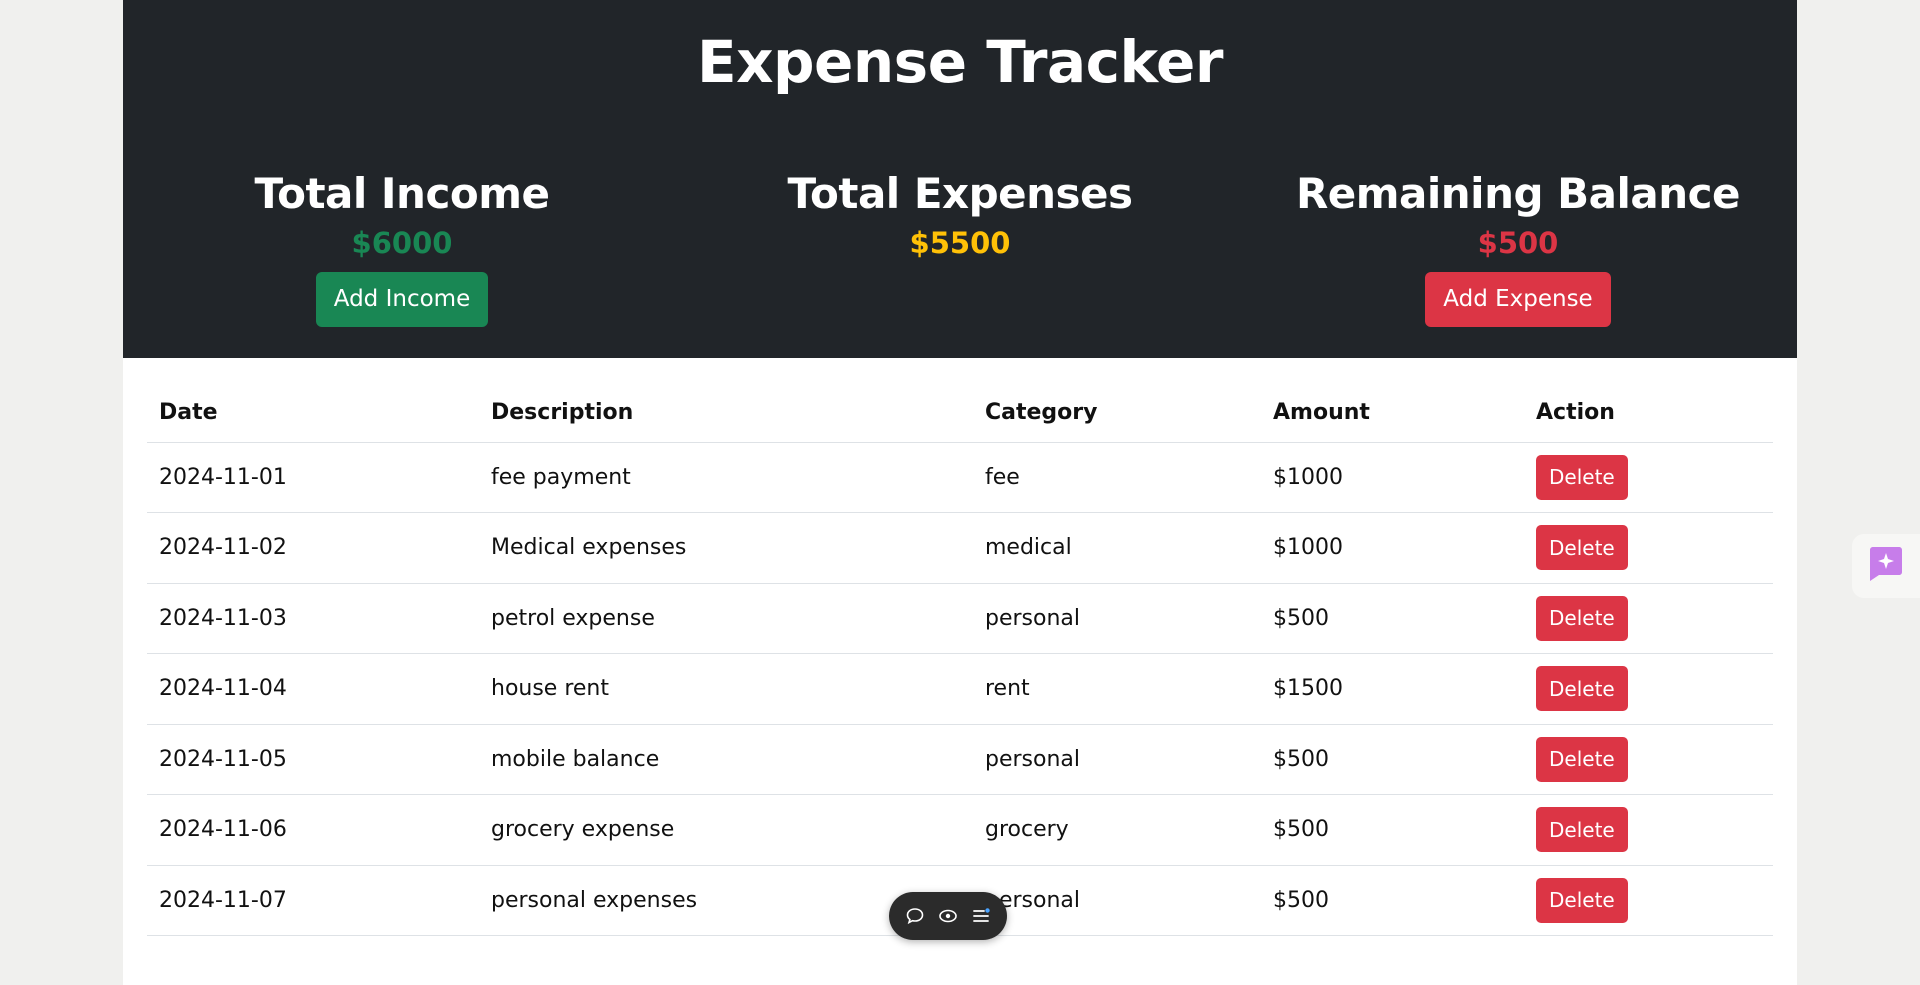  Describe the element at coordinates (313, 759) in the screenshot. I see `cell-date: 2024-11-05` at that location.